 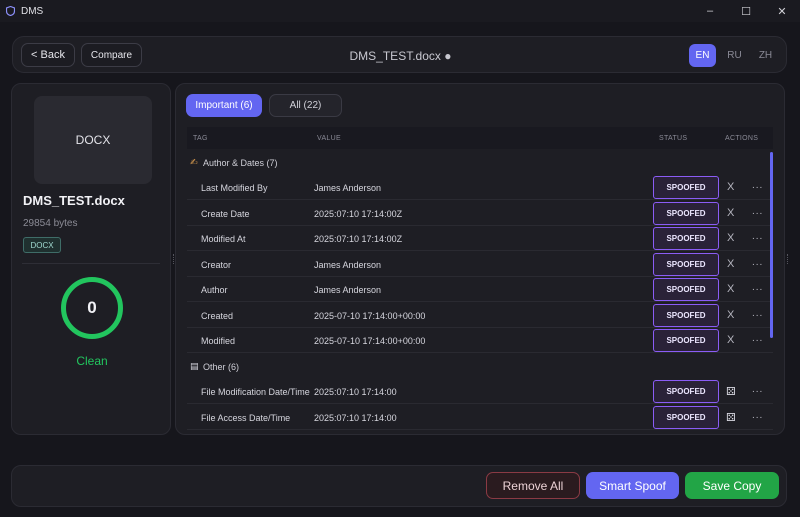 I want to click on divider, so click(x=91, y=263).